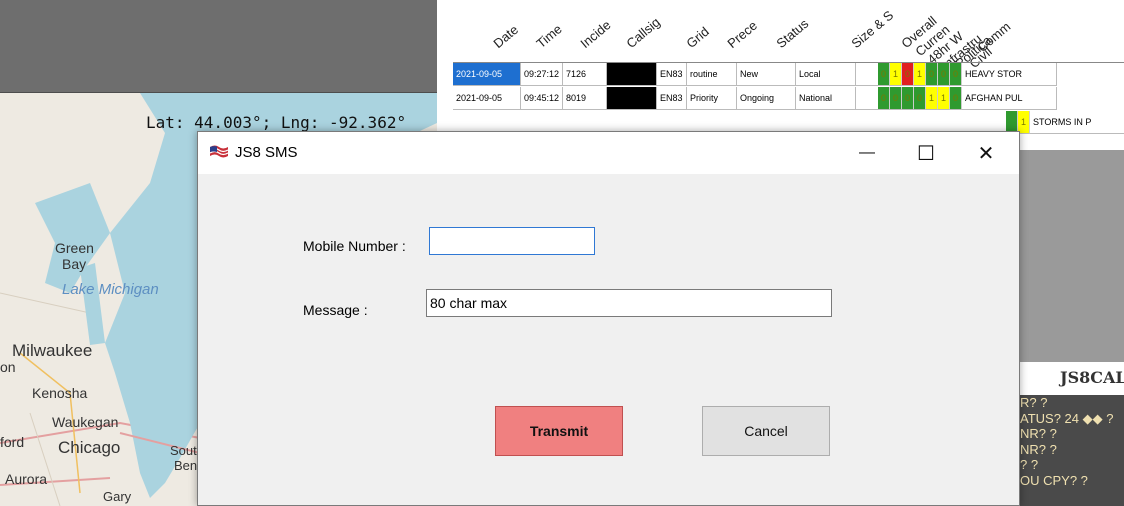 The image size is (1124, 506). What do you see at coordinates (542, 98) in the screenshot?
I see `cell-time: 09:45:12` at bounding box center [542, 98].